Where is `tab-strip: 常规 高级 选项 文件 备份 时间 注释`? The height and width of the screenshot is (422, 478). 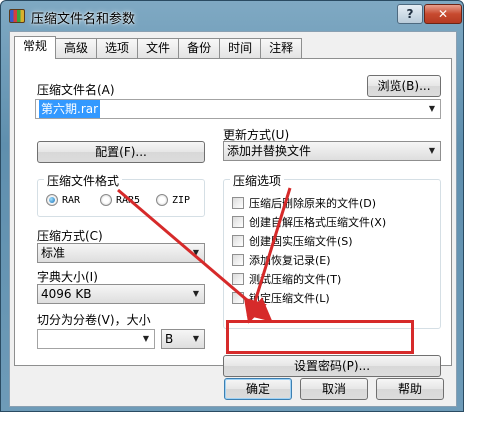 tab-strip: 常规 高级 选项 文件 备份 时间 注释 is located at coordinates (158, 47).